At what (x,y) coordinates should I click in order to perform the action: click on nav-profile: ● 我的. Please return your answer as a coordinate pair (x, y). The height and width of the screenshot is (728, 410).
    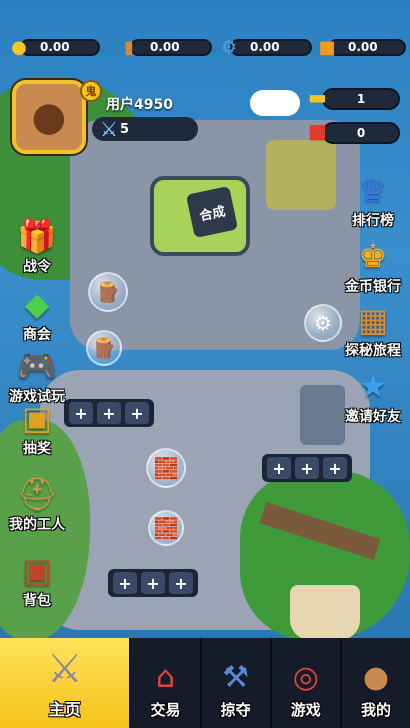
    Looking at the image, I should click on (374, 683).